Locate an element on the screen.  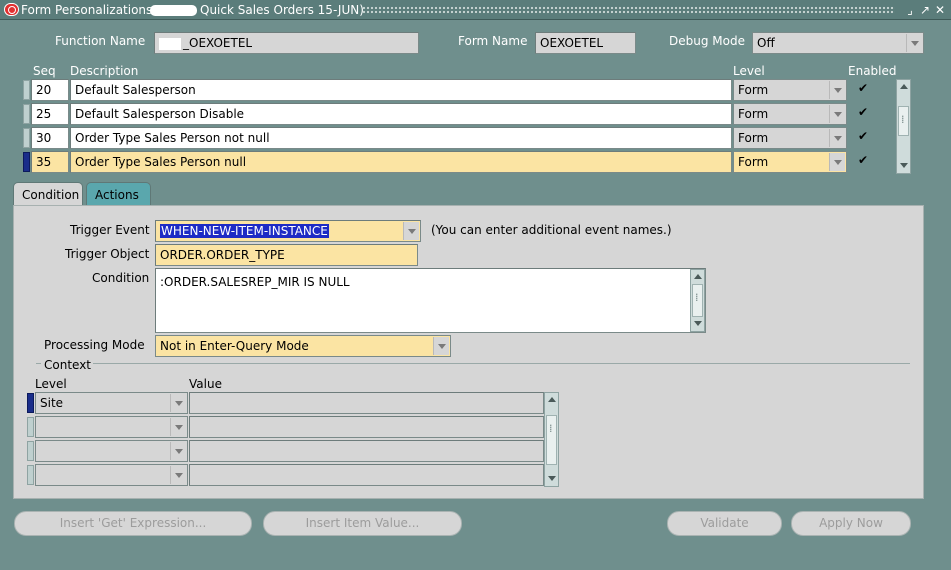
context-level-value: Site is located at coordinates (52, 403).